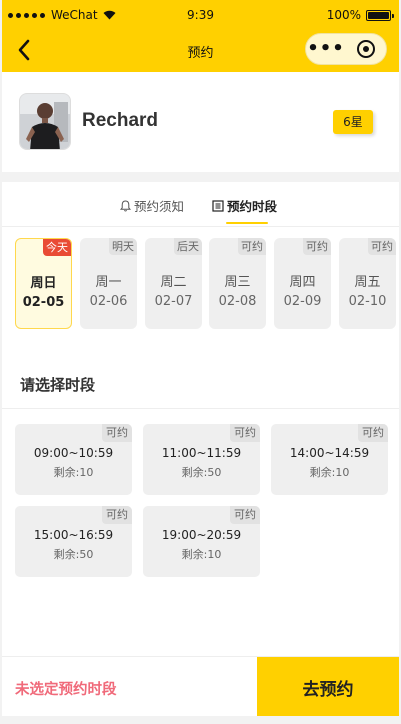 The image size is (401, 724). I want to click on rating-badge: 6星, so click(353, 122).